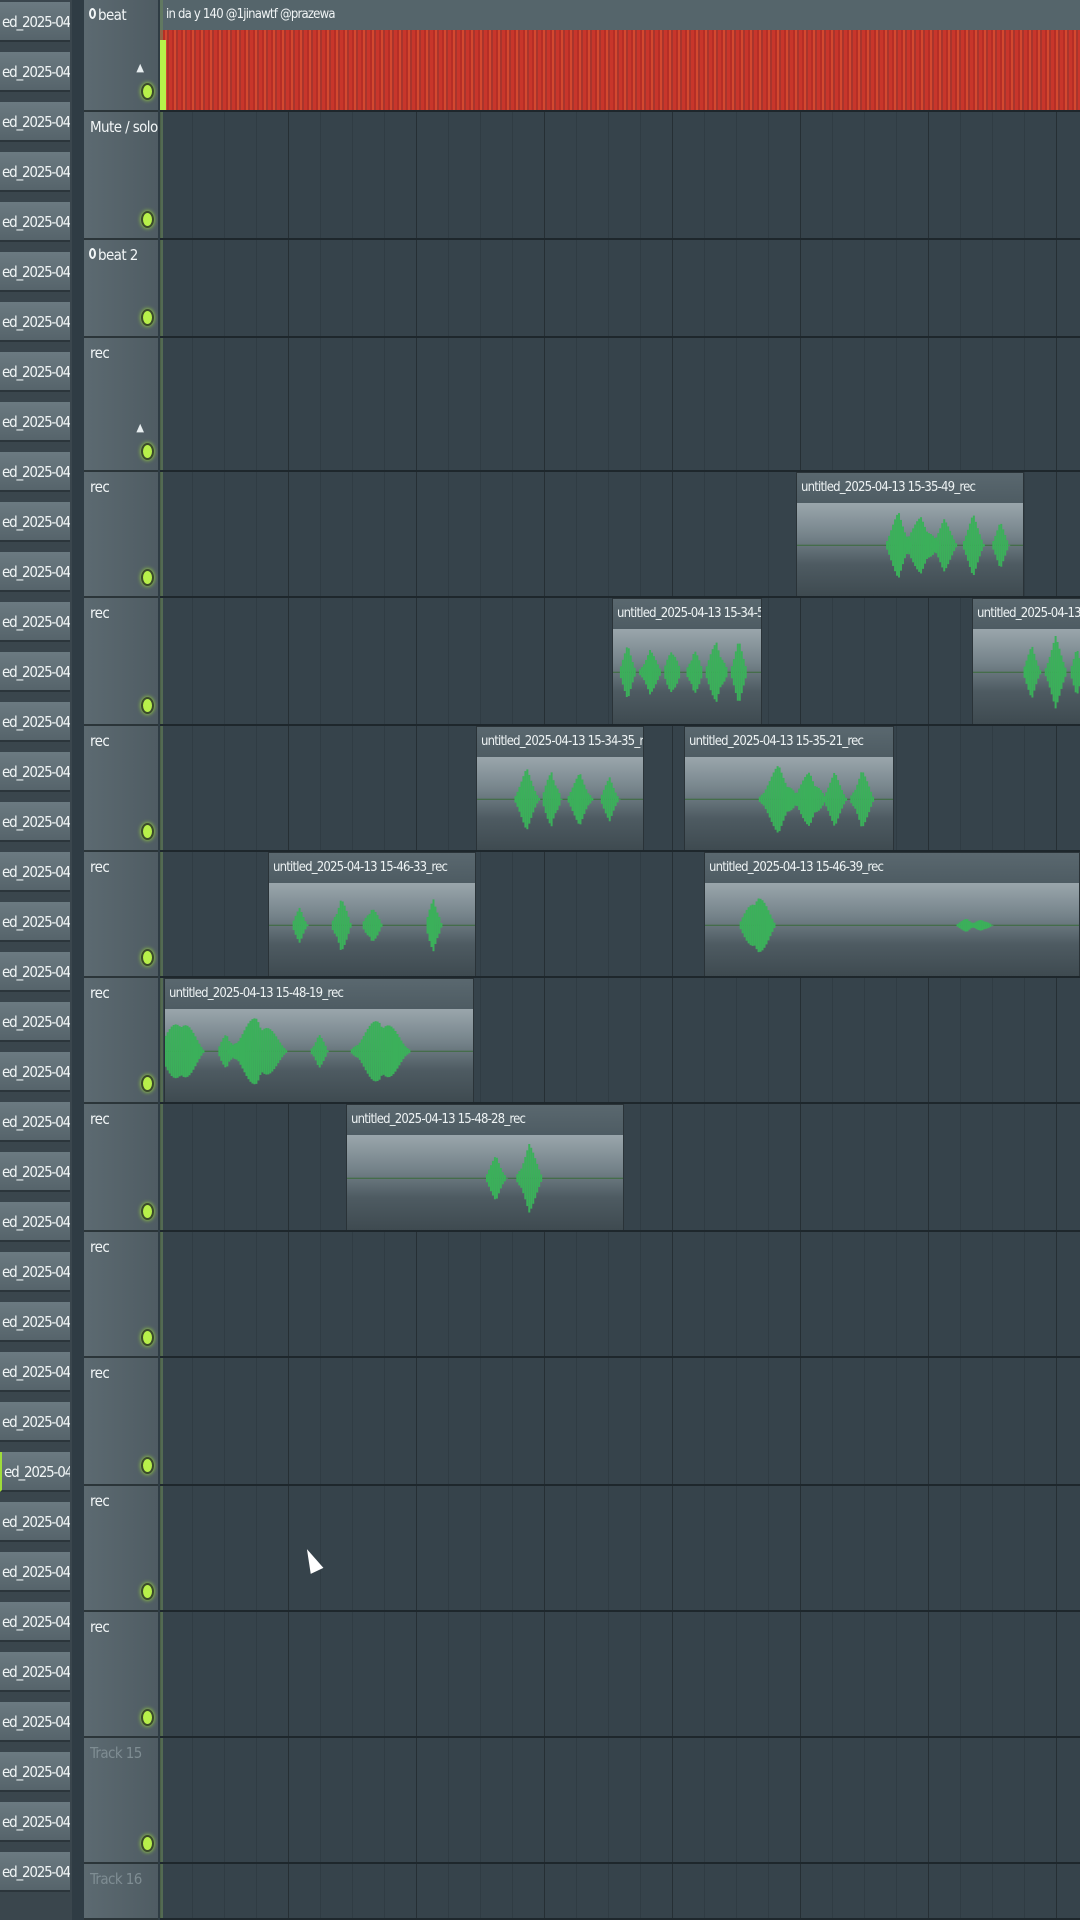  What do you see at coordinates (687, 662) in the screenshot?
I see `audio-clip: untitled_2025-04-13 15-34-55_rec` at bounding box center [687, 662].